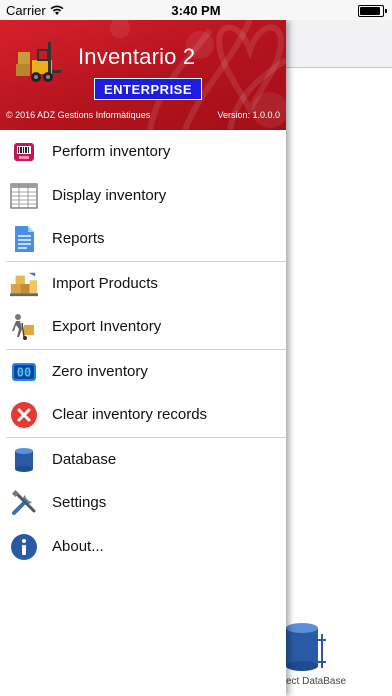 This screenshot has width=392, height=696. I want to click on menu-item-display-inventory: Display inventory, so click(143, 196).